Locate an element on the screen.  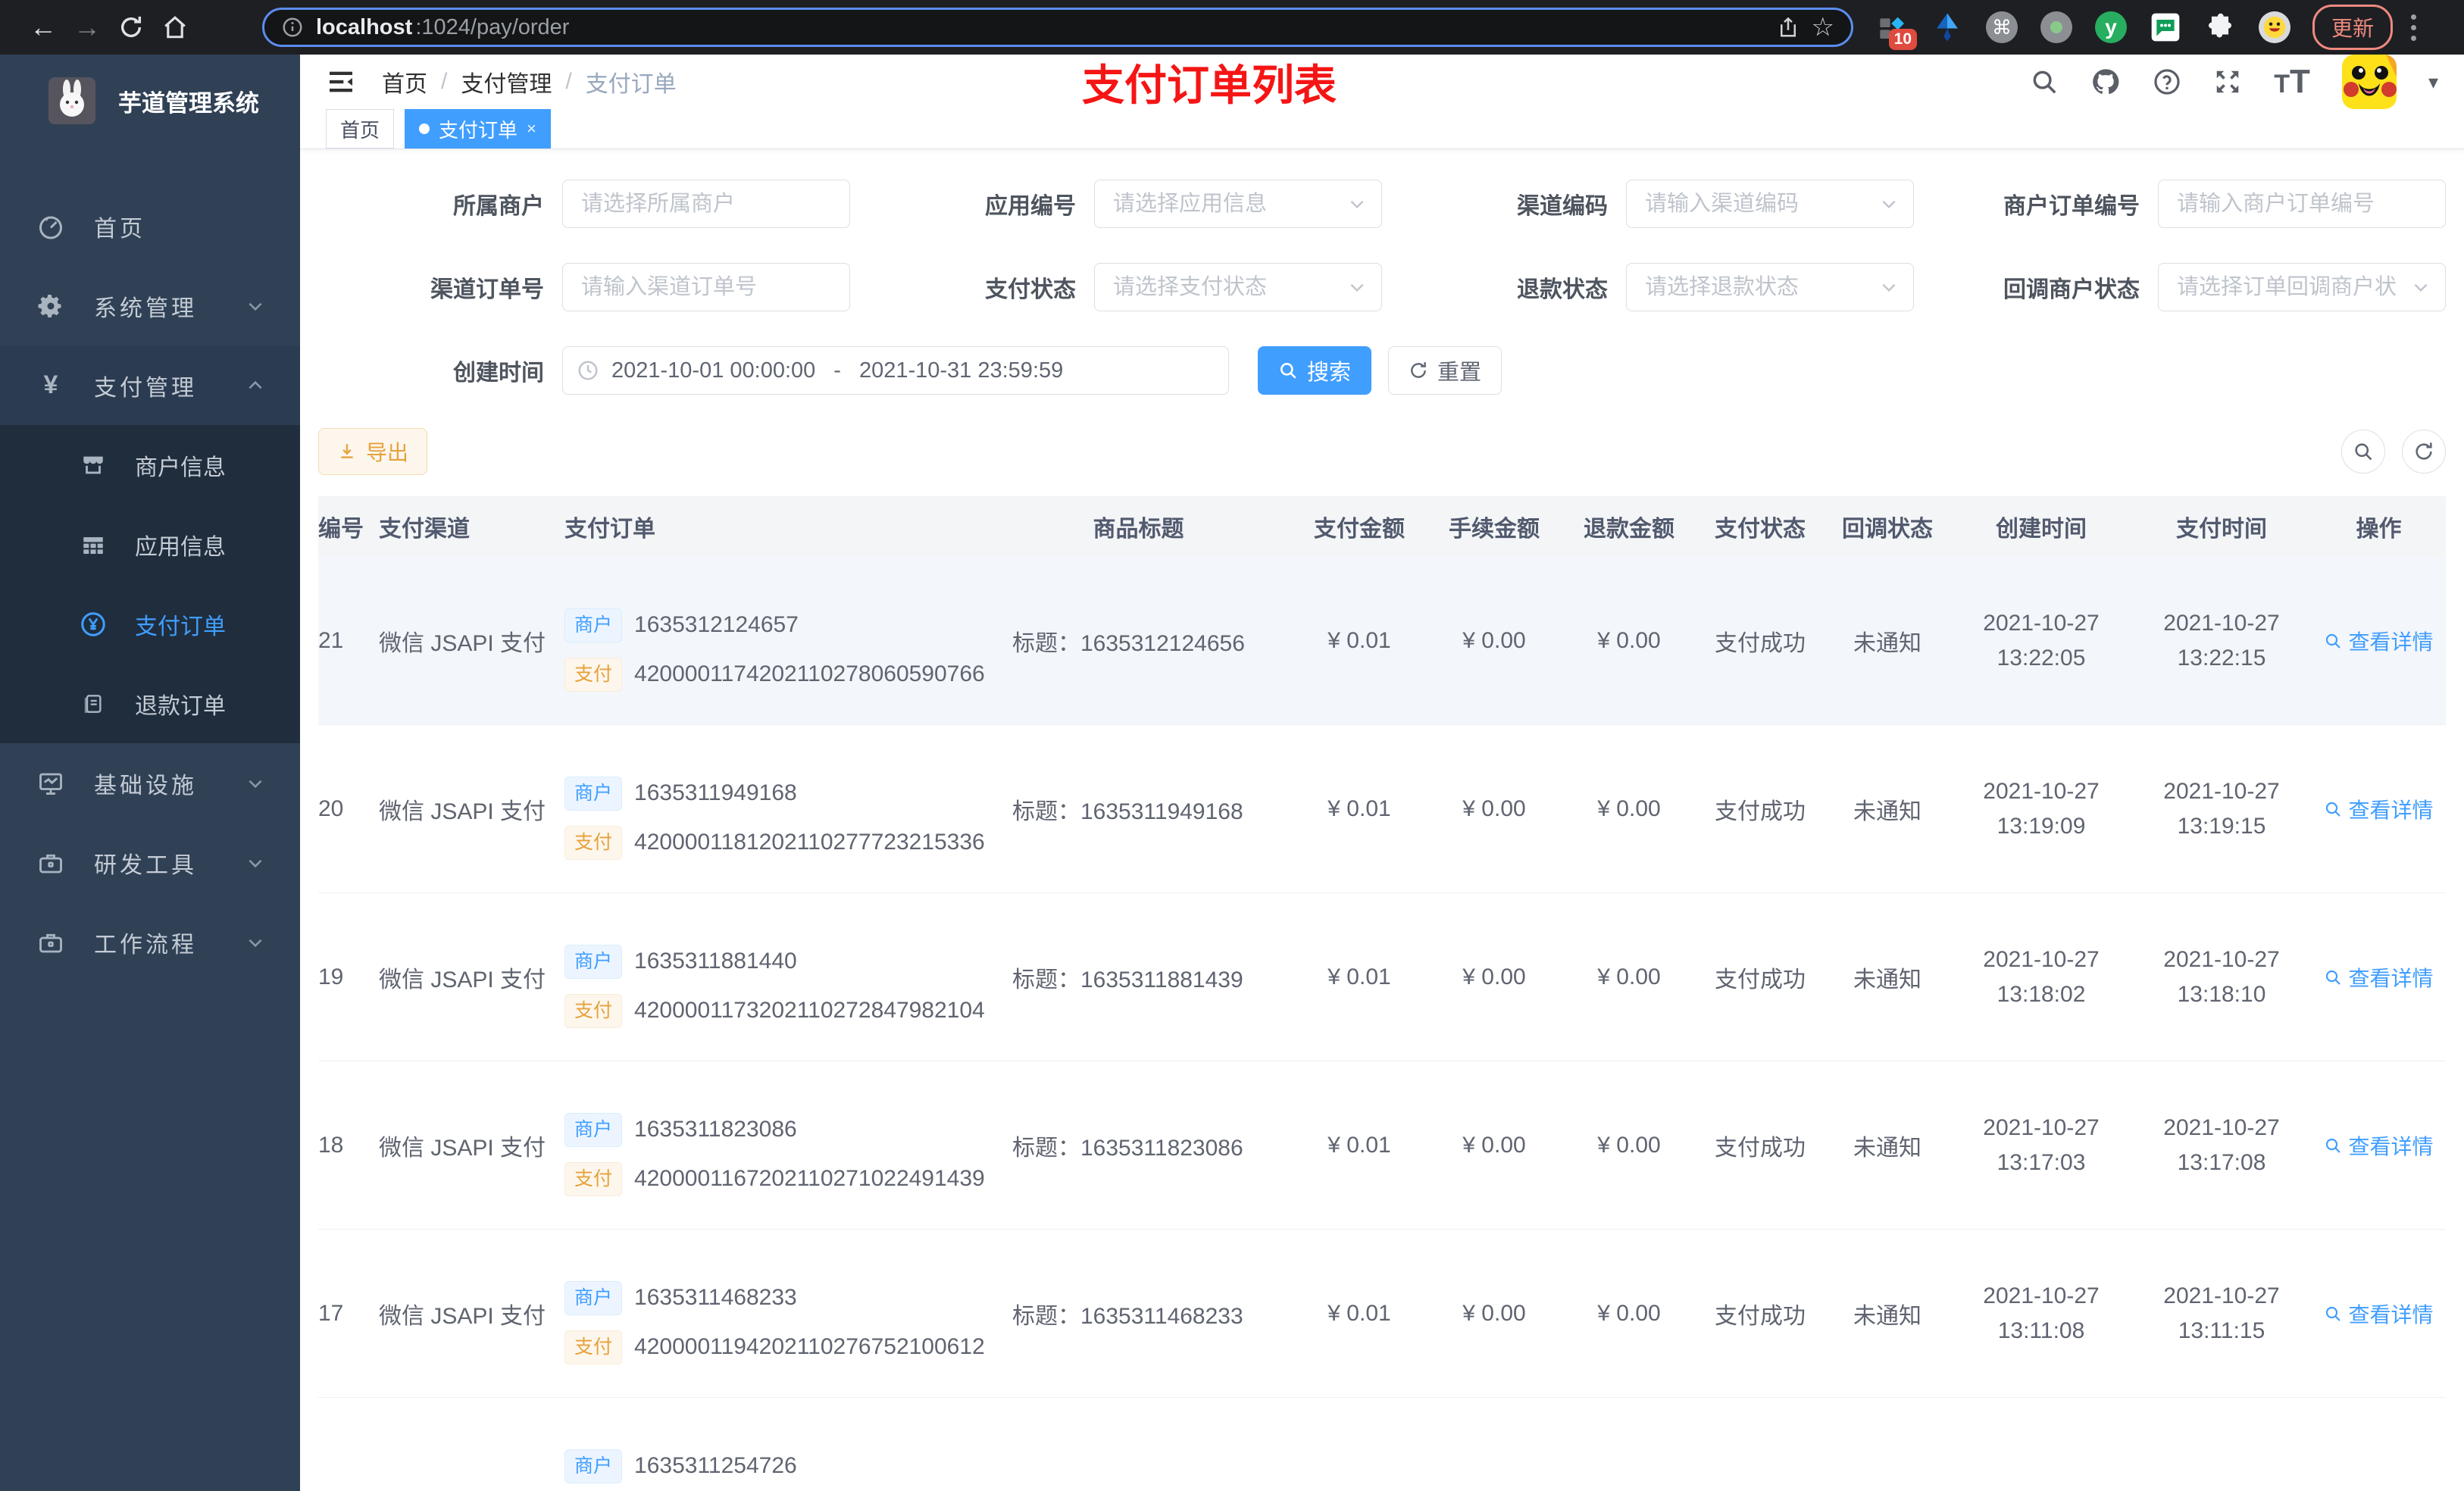
pay-time: 13:17:08 is located at coordinates (2221, 1162).